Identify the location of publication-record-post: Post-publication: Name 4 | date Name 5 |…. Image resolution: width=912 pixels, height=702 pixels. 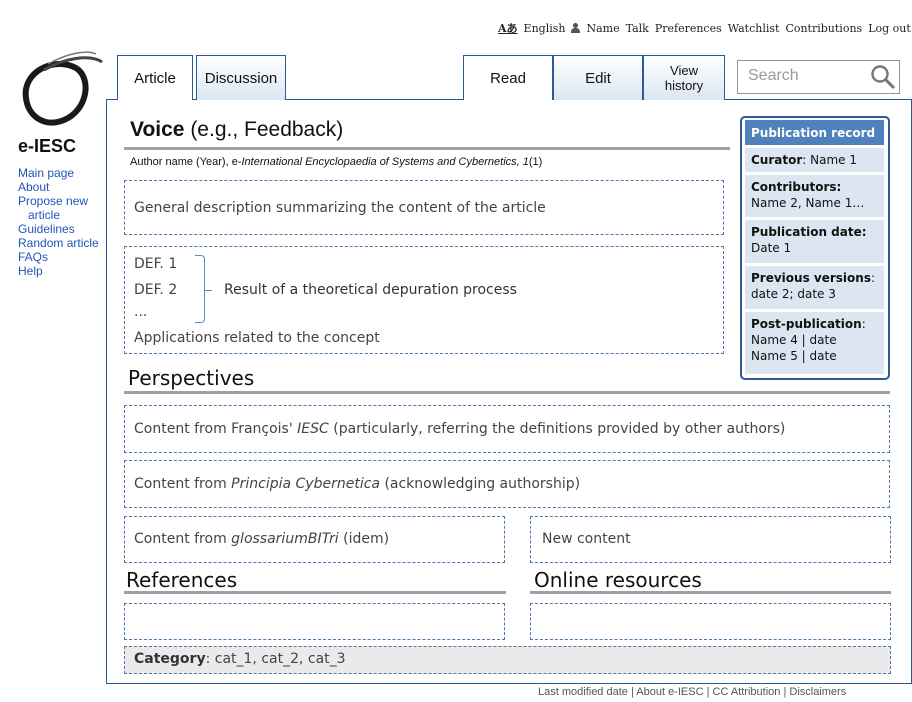
(814, 343).